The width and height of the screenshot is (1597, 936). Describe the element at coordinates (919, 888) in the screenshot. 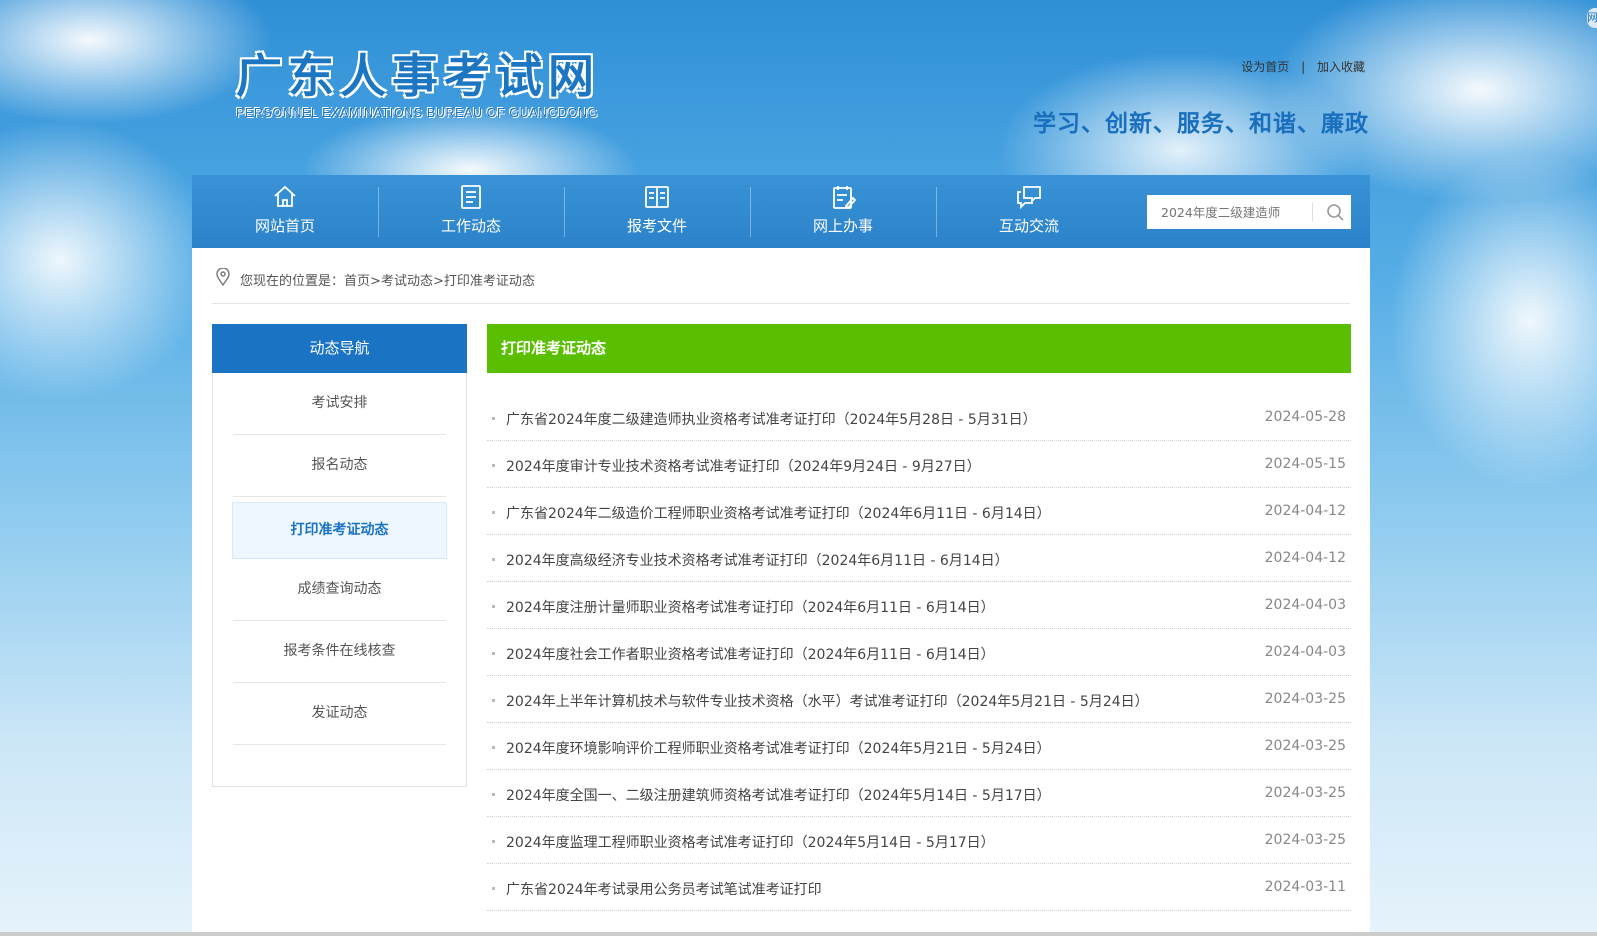

I see `news-row: 广东省2024年考试录用公务员考试笔试准考证打印 2024-03-11` at that location.